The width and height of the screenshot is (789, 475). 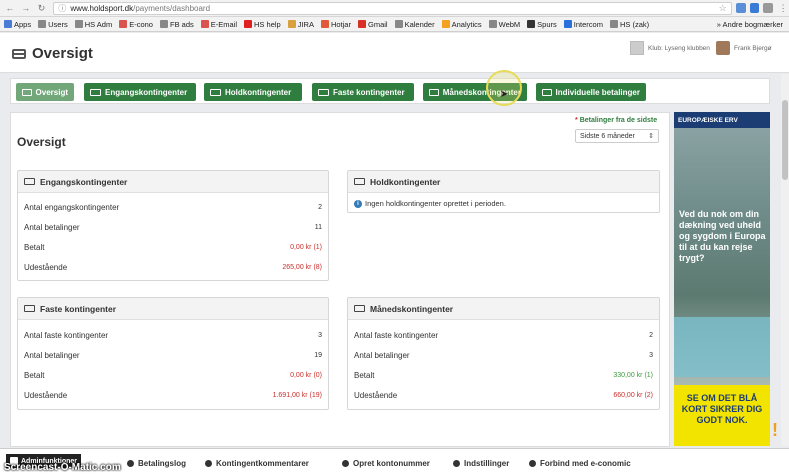 I want to click on bookmark-star-icon: ☆, so click(x=723, y=8).